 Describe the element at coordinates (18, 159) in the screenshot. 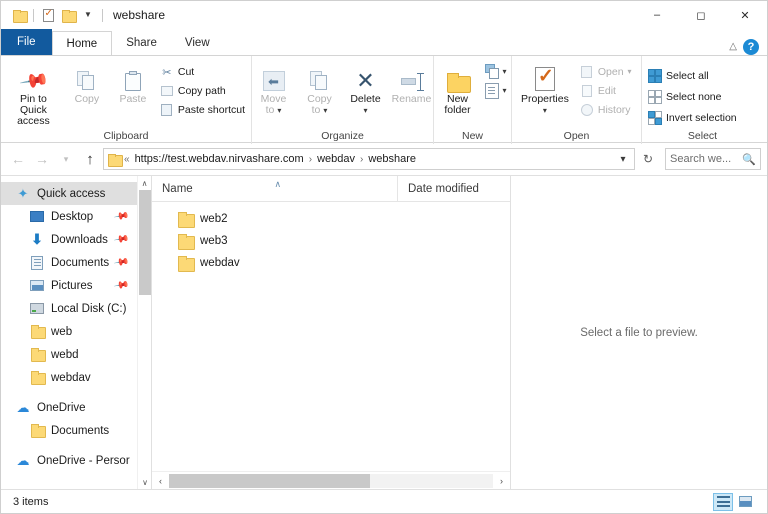

I see `back-button: ←` at that location.